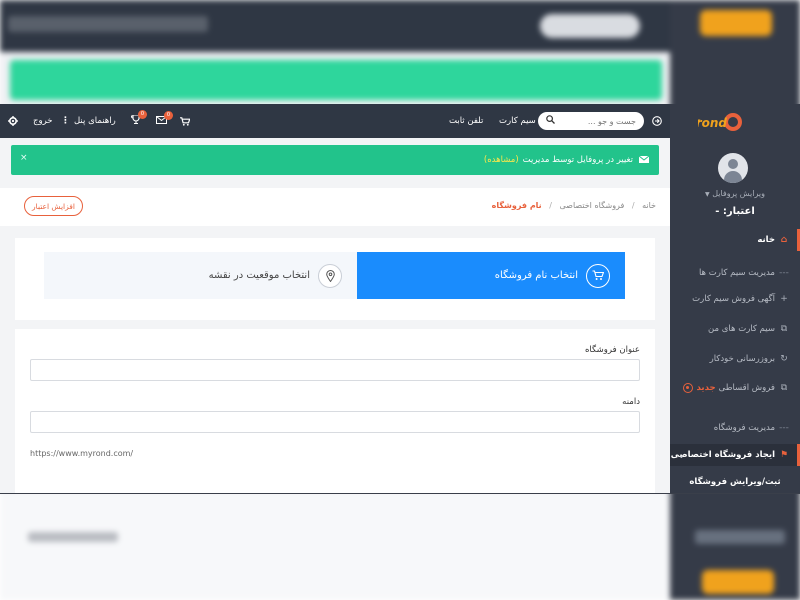  I want to click on trophy-icon: 0, so click(138, 118).